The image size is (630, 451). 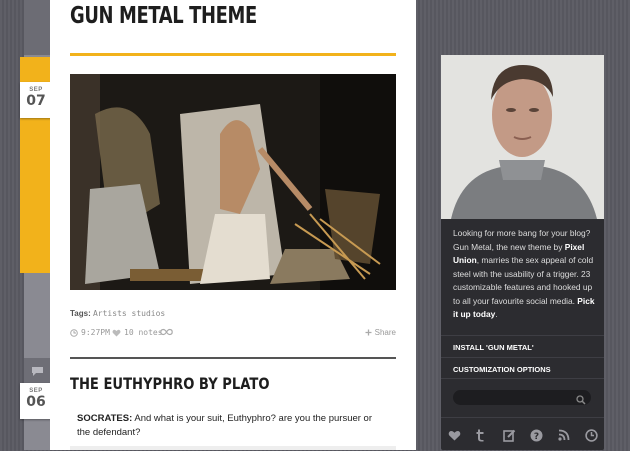 I want to click on text-post-icon, so click(x=37, y=371).